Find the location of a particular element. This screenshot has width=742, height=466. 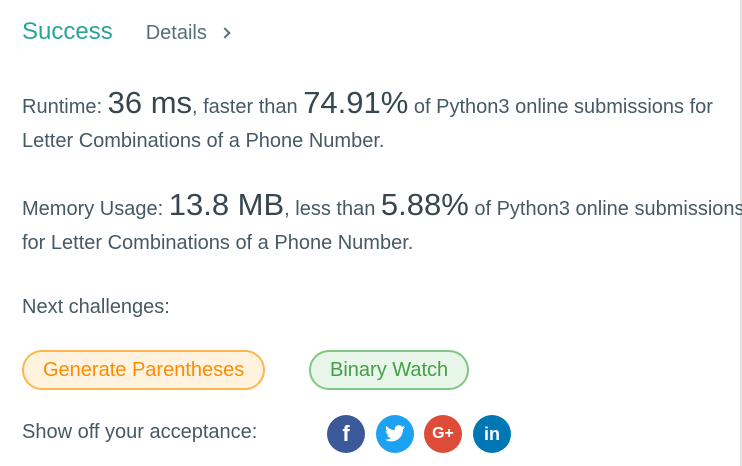

facebook-icon: f is located at coordinates (346, 434).